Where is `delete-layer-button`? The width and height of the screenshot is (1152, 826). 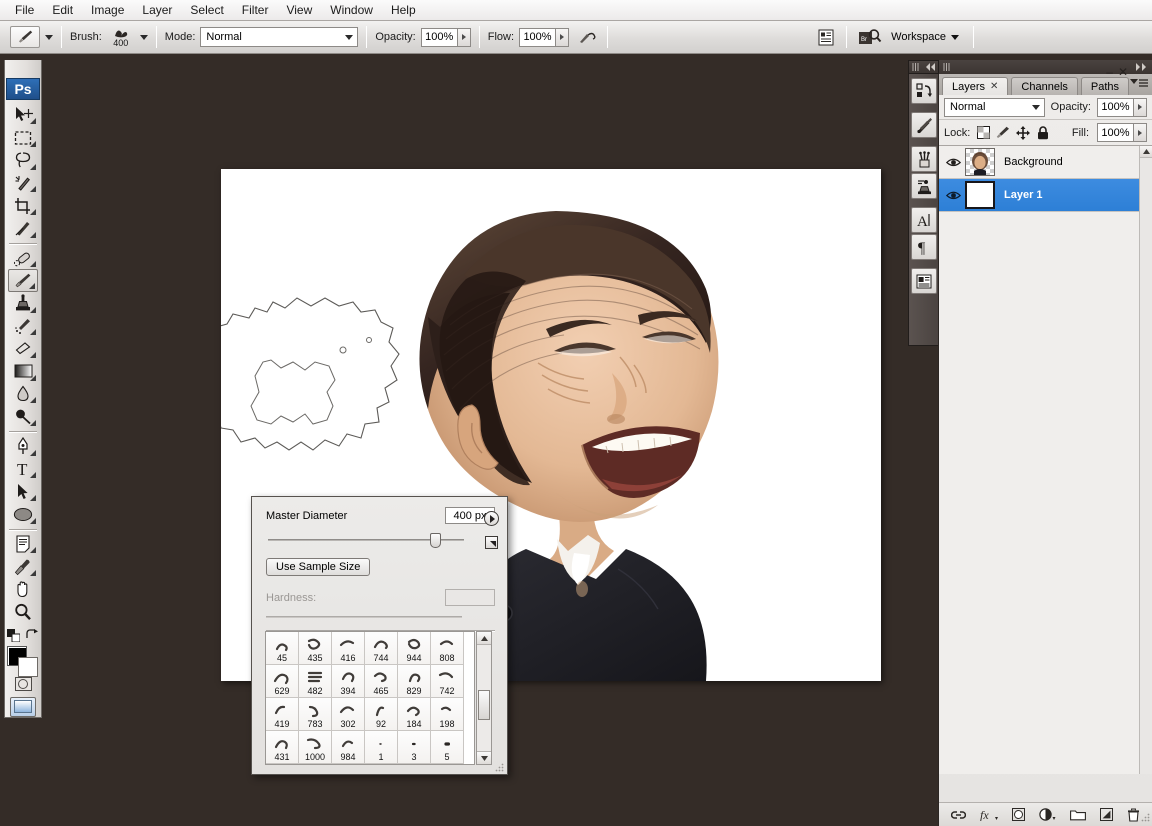
delete-layer-button is located at coordinates (1133, 814).